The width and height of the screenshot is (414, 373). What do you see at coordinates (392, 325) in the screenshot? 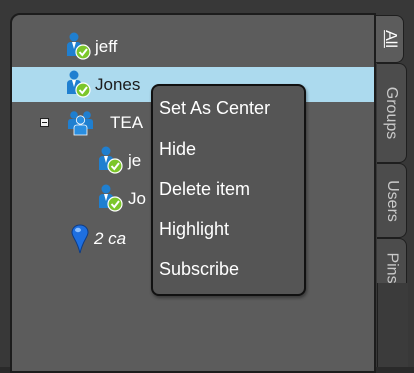
I see `tabs-filler` at bounding box center [392, 325].